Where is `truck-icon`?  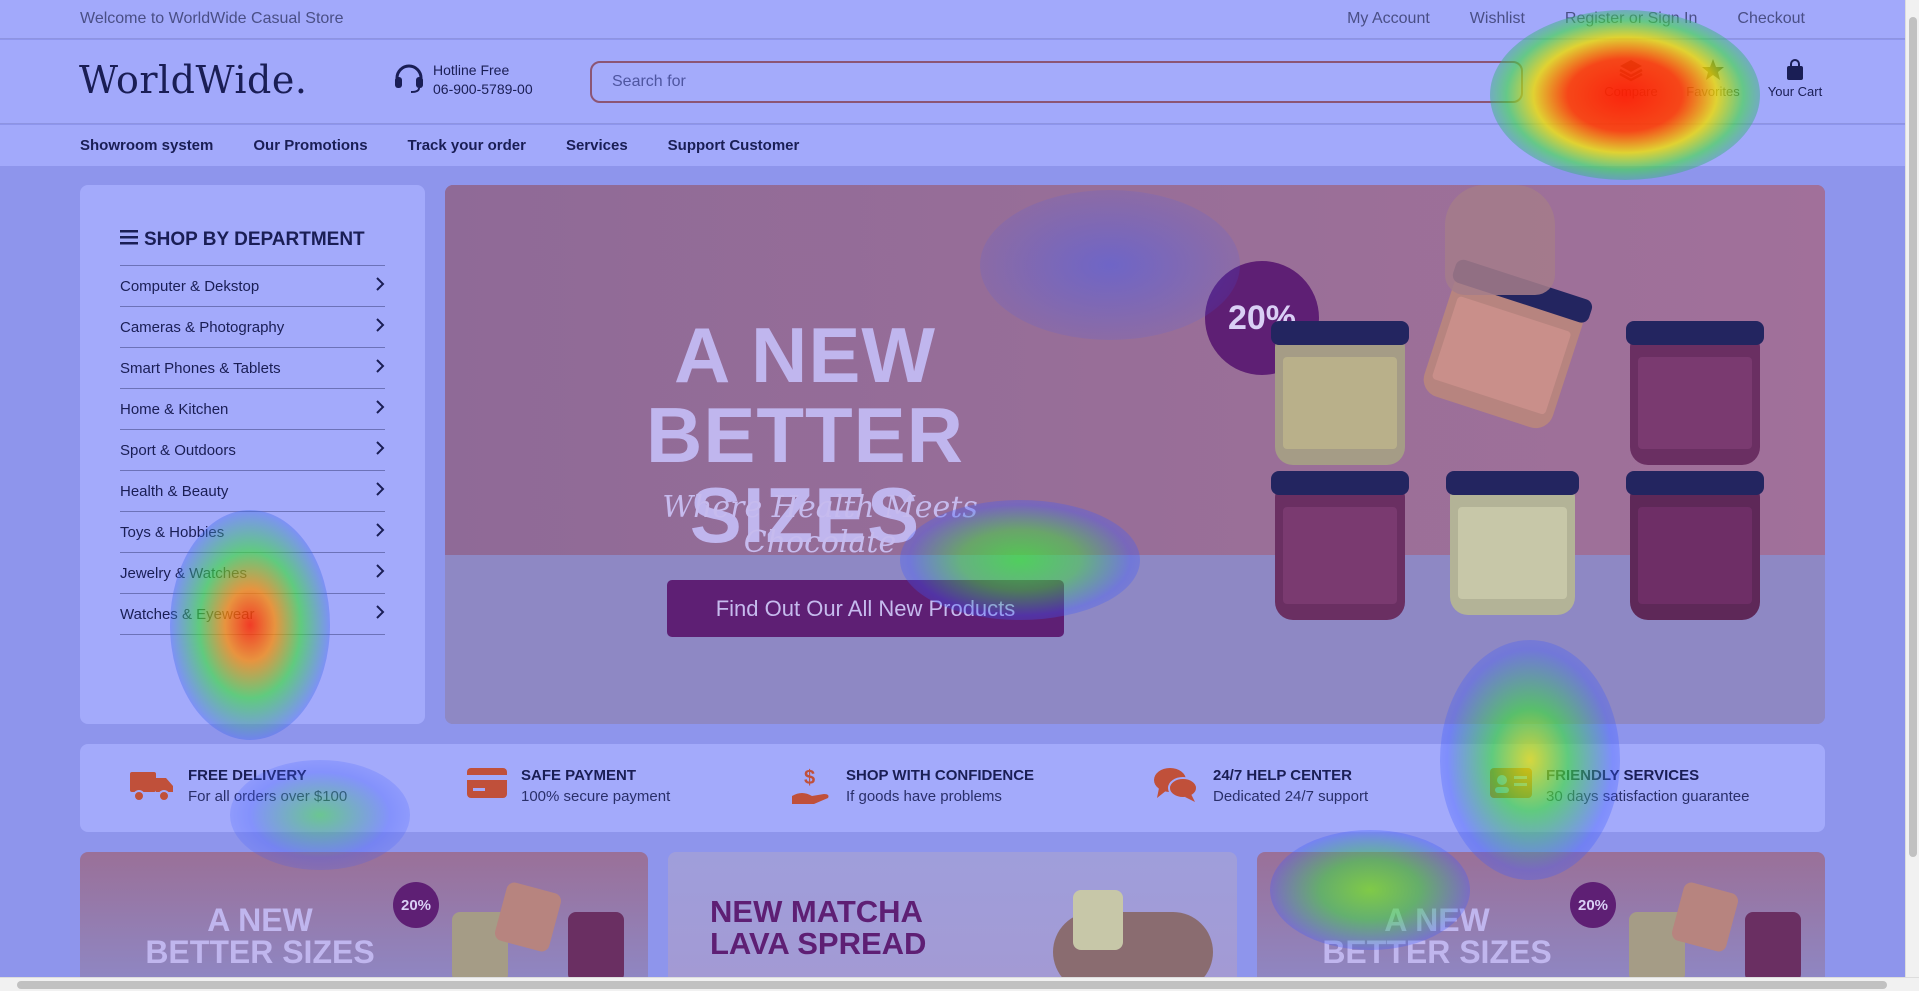 truck-icon is located at coordinates (152, 787).